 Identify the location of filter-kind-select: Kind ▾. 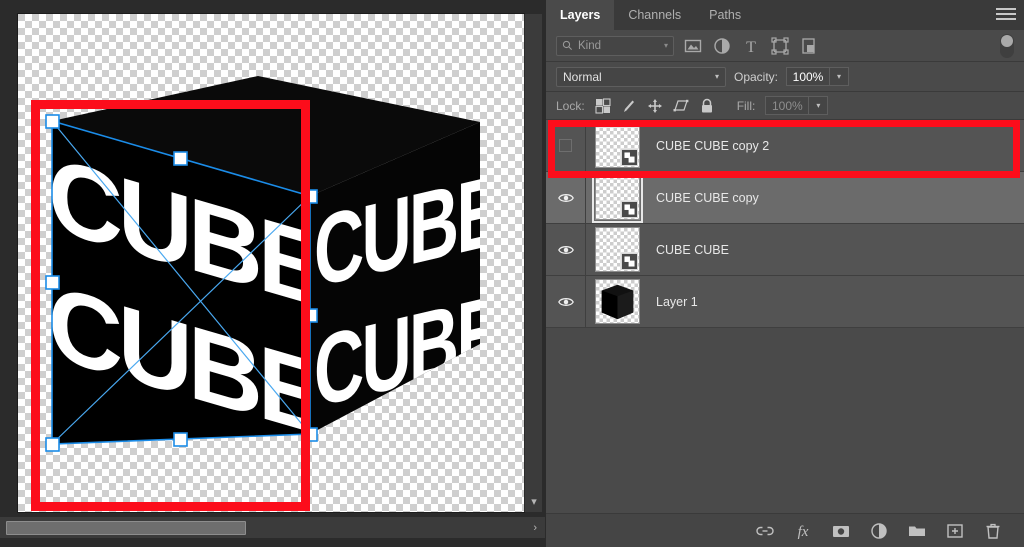
(615, 45).